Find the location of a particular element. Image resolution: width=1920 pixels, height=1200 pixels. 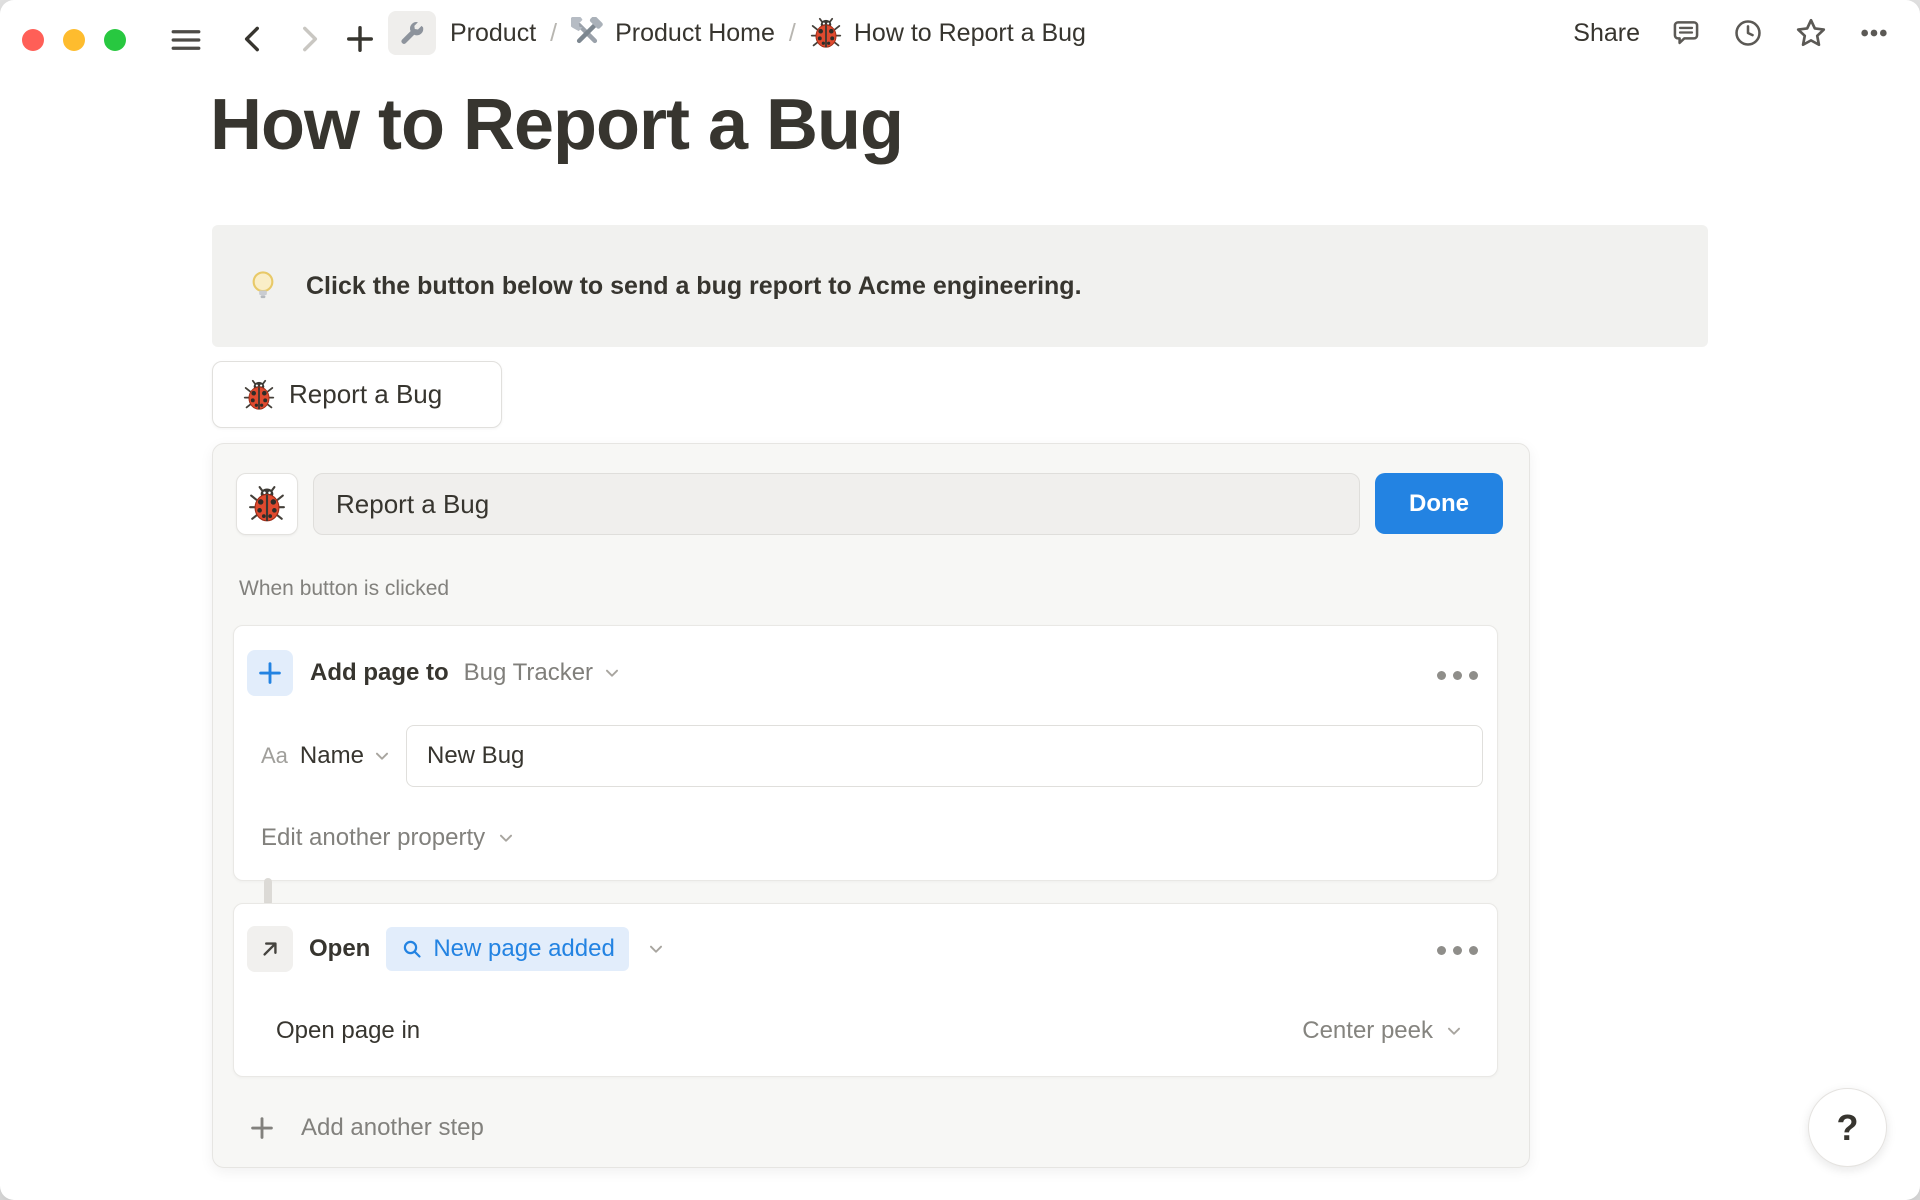

more-options-icon is located at coordinates (1874, 33).